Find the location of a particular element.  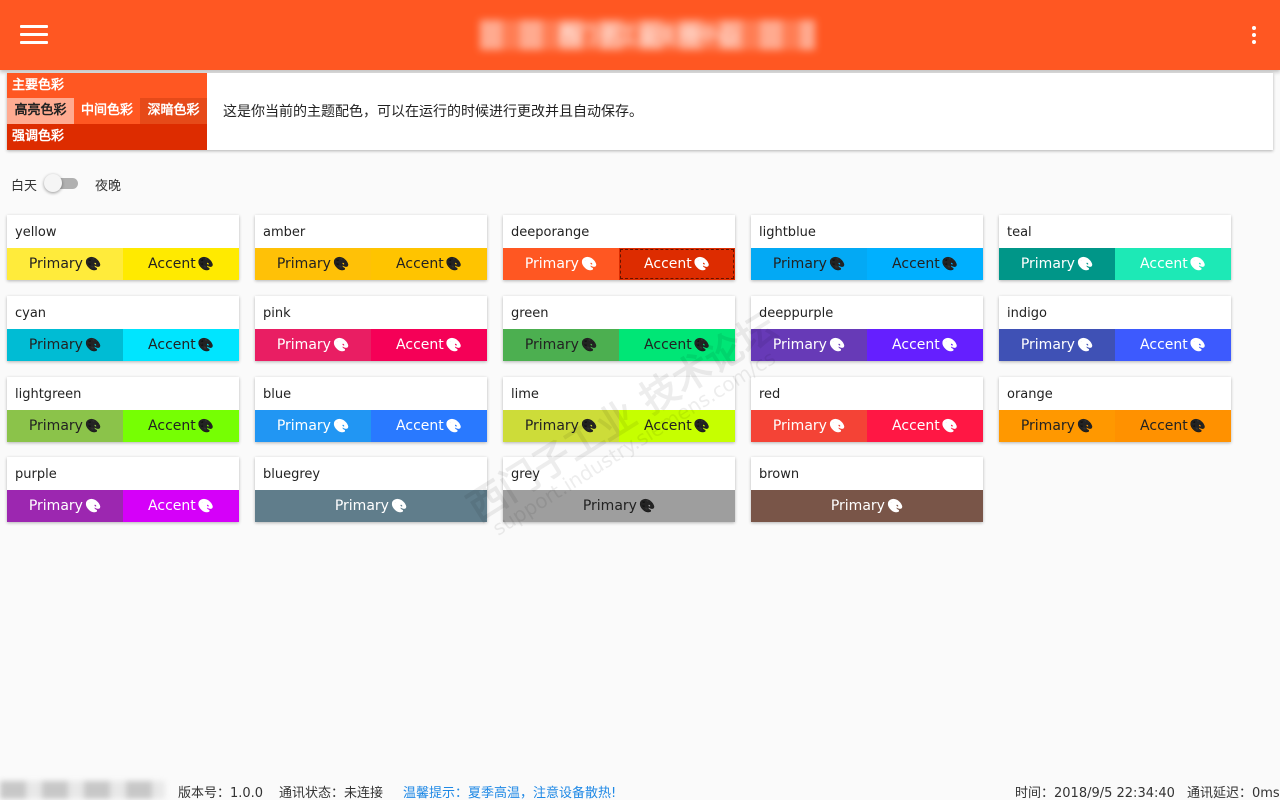

primary-button-grey: Primary 🎨 is located at coordinates (619, 506).